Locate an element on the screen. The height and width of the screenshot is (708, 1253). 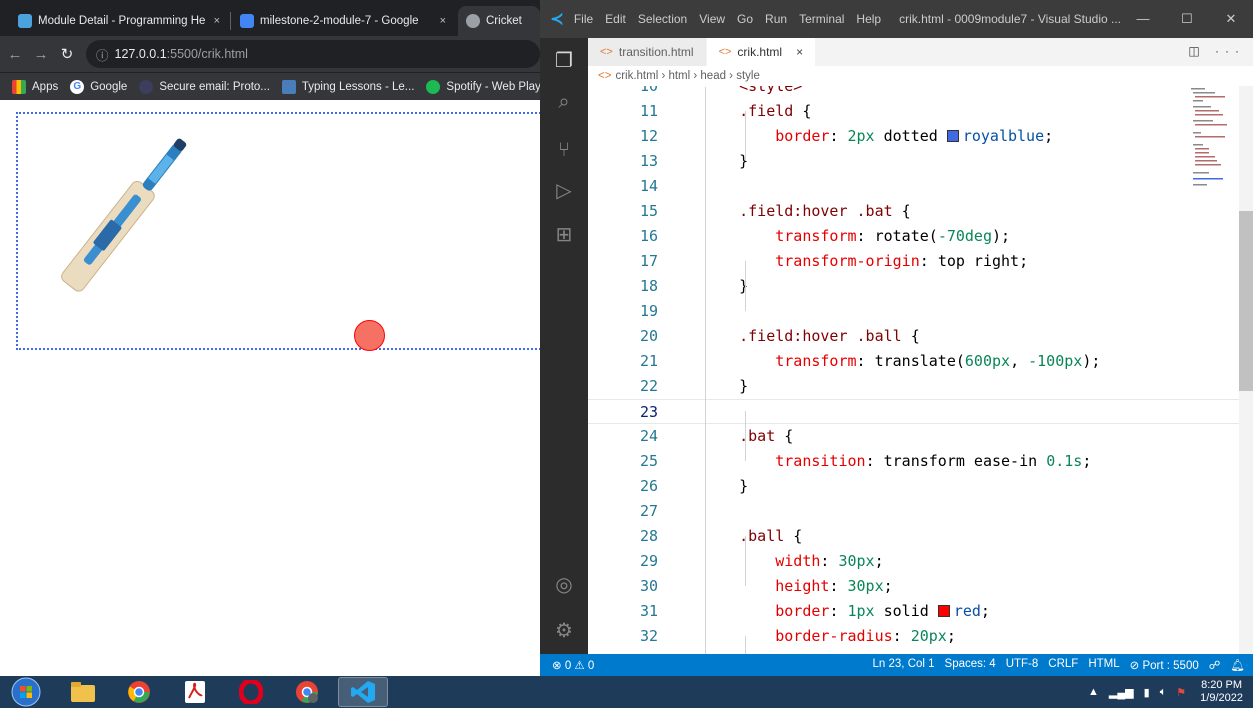
code-line: 20 .field:hover .ball { is located at coordinates (920, 336).